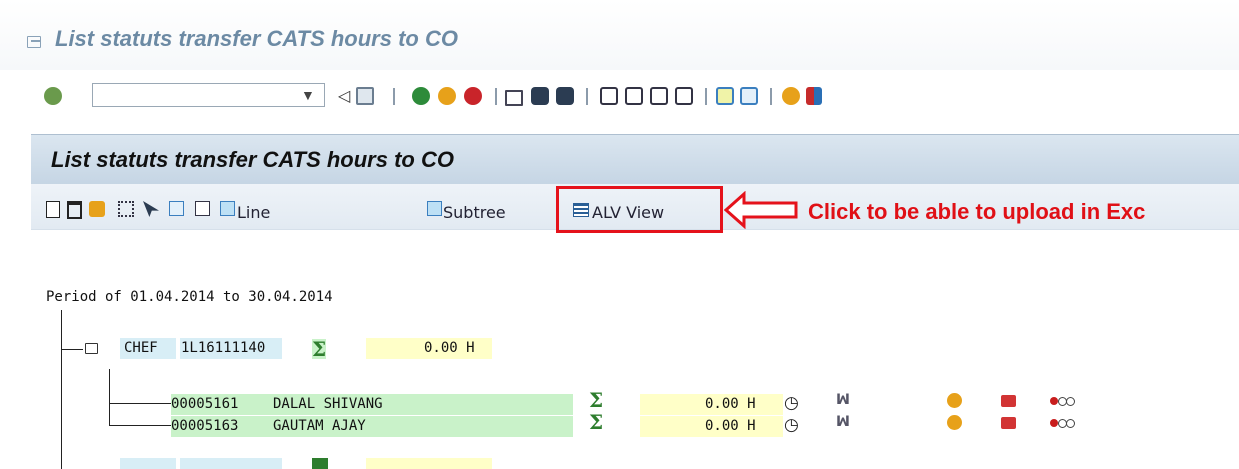 The width and height of the screenshot is (1239, 469). Describe the element at coordinates (749, 96) in the screenshot. I see `shortcut-icon` at that location.